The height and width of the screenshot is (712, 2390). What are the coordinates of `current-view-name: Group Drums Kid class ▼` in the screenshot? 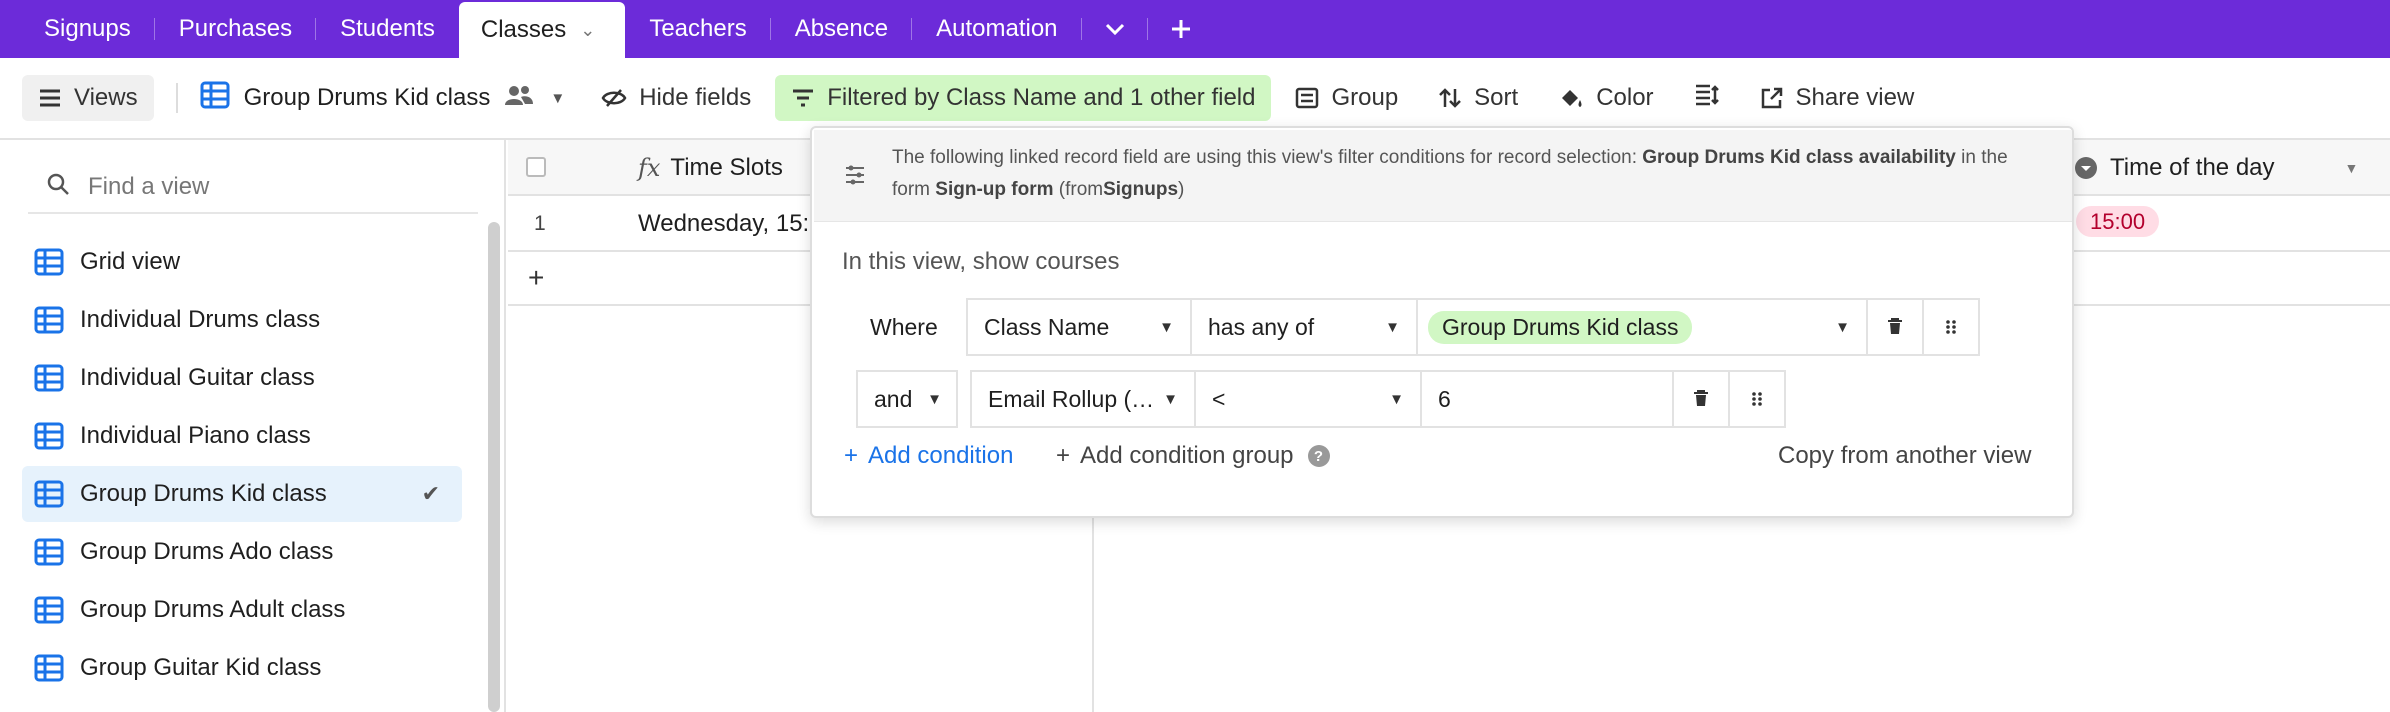 It's located at (382, 98).